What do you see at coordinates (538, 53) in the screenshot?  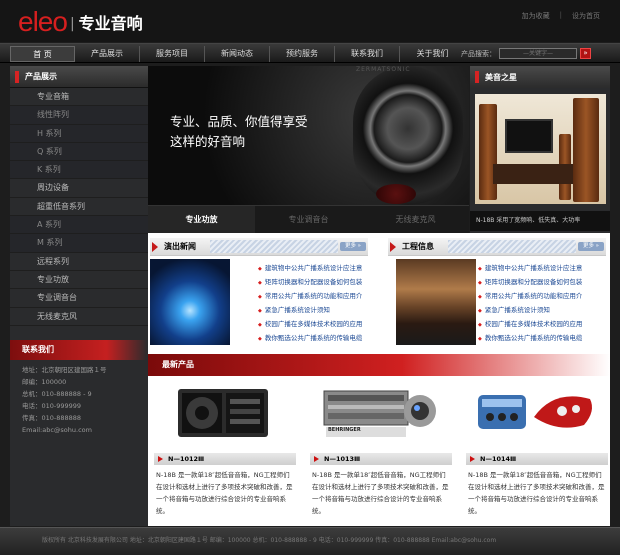 I see `search-input` at bounding box center [538, 53].